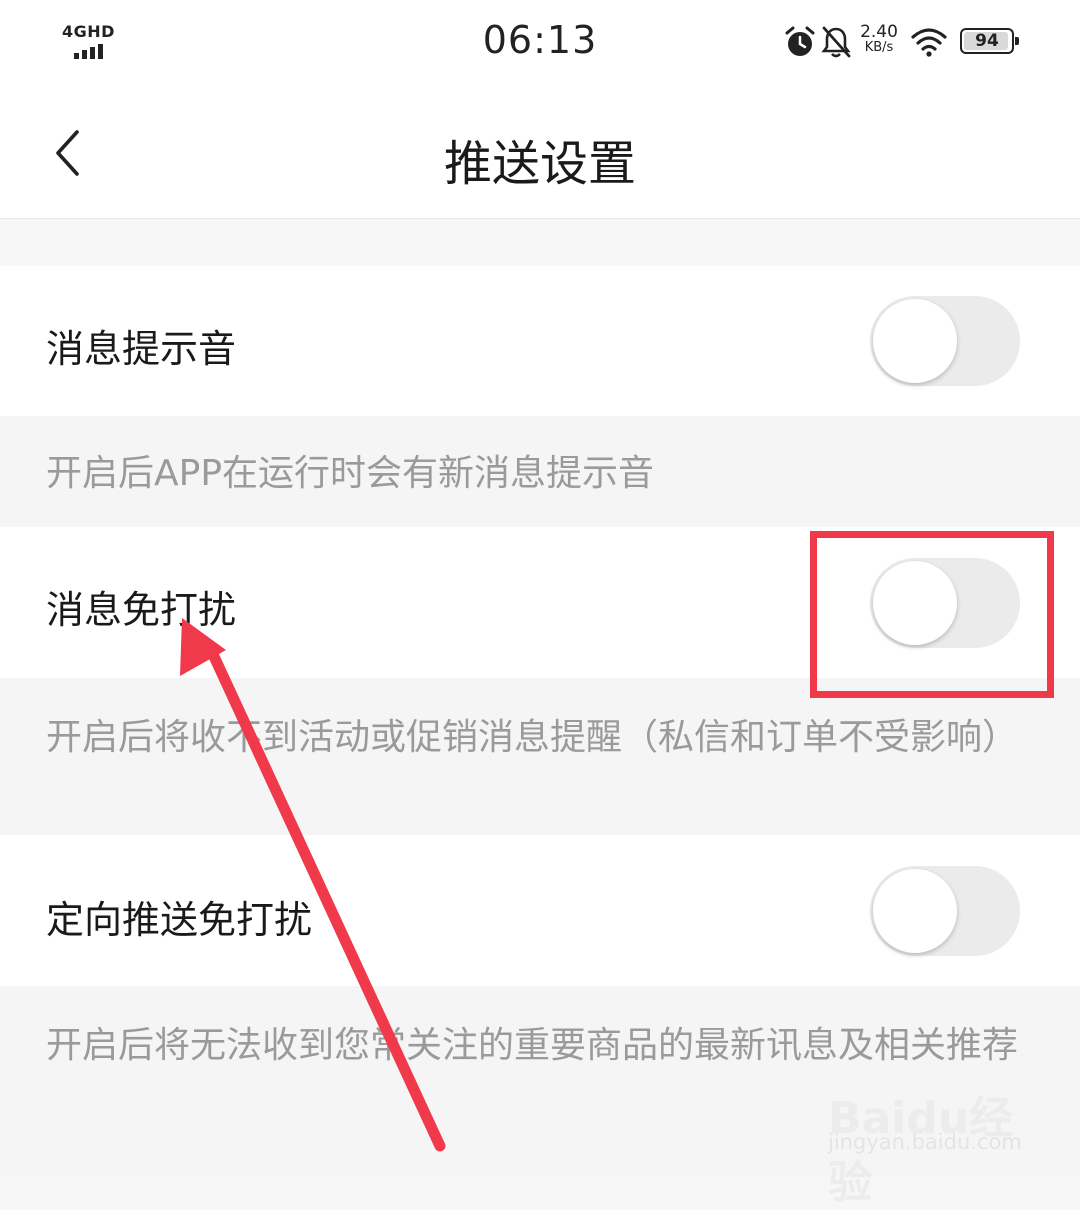  I want to click on wifi-icon, so click(929, 42).